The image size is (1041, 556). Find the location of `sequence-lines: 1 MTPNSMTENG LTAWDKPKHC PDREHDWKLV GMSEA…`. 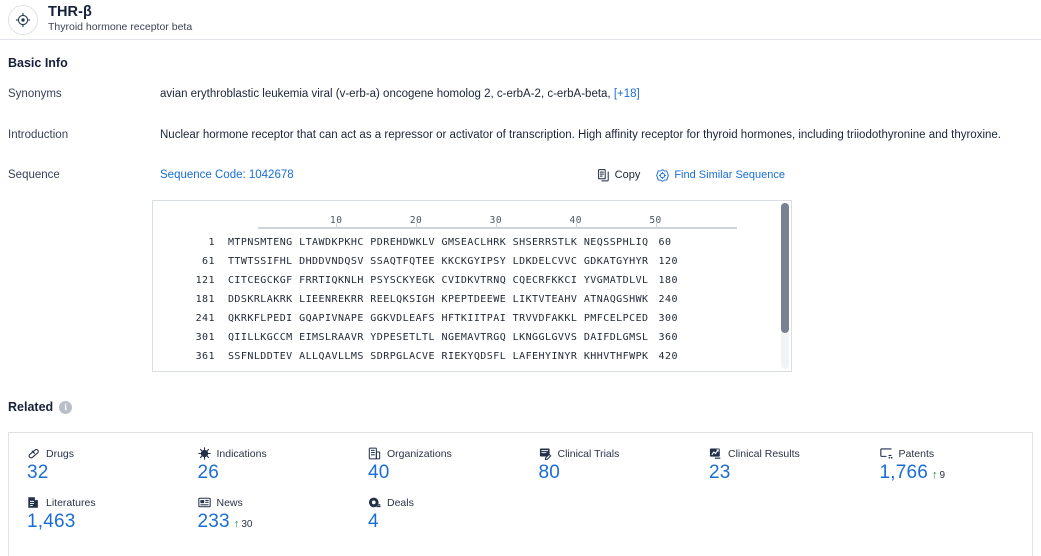

sequence-lines: 1 MTPNSMTENG LTAWDKPKHC PDREHDWKLV GMSEA… is located at coordinates (472, 299).